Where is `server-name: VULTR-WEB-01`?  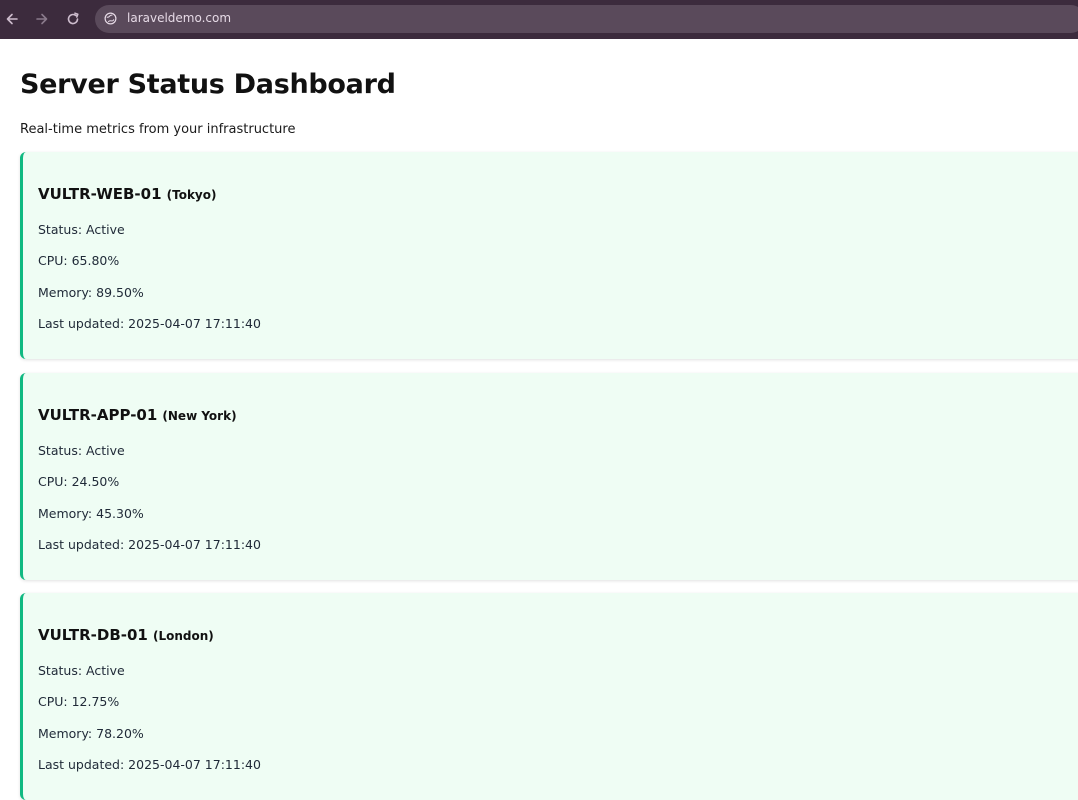
server-name: VULTR-WEB-01 is located at coordinates (100, 194).